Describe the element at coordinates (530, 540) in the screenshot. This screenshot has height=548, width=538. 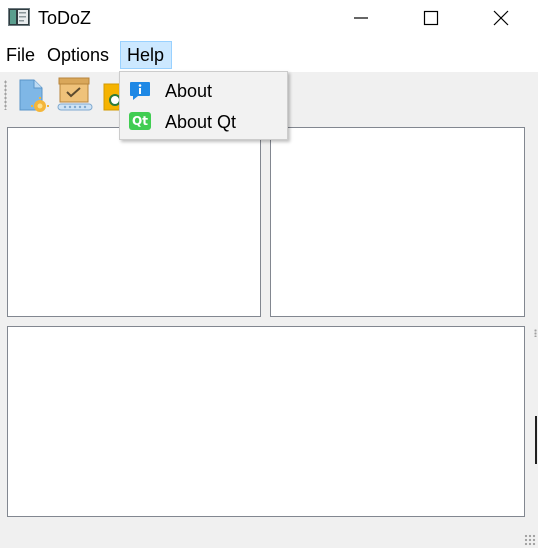
I see `size-grip` at that location.